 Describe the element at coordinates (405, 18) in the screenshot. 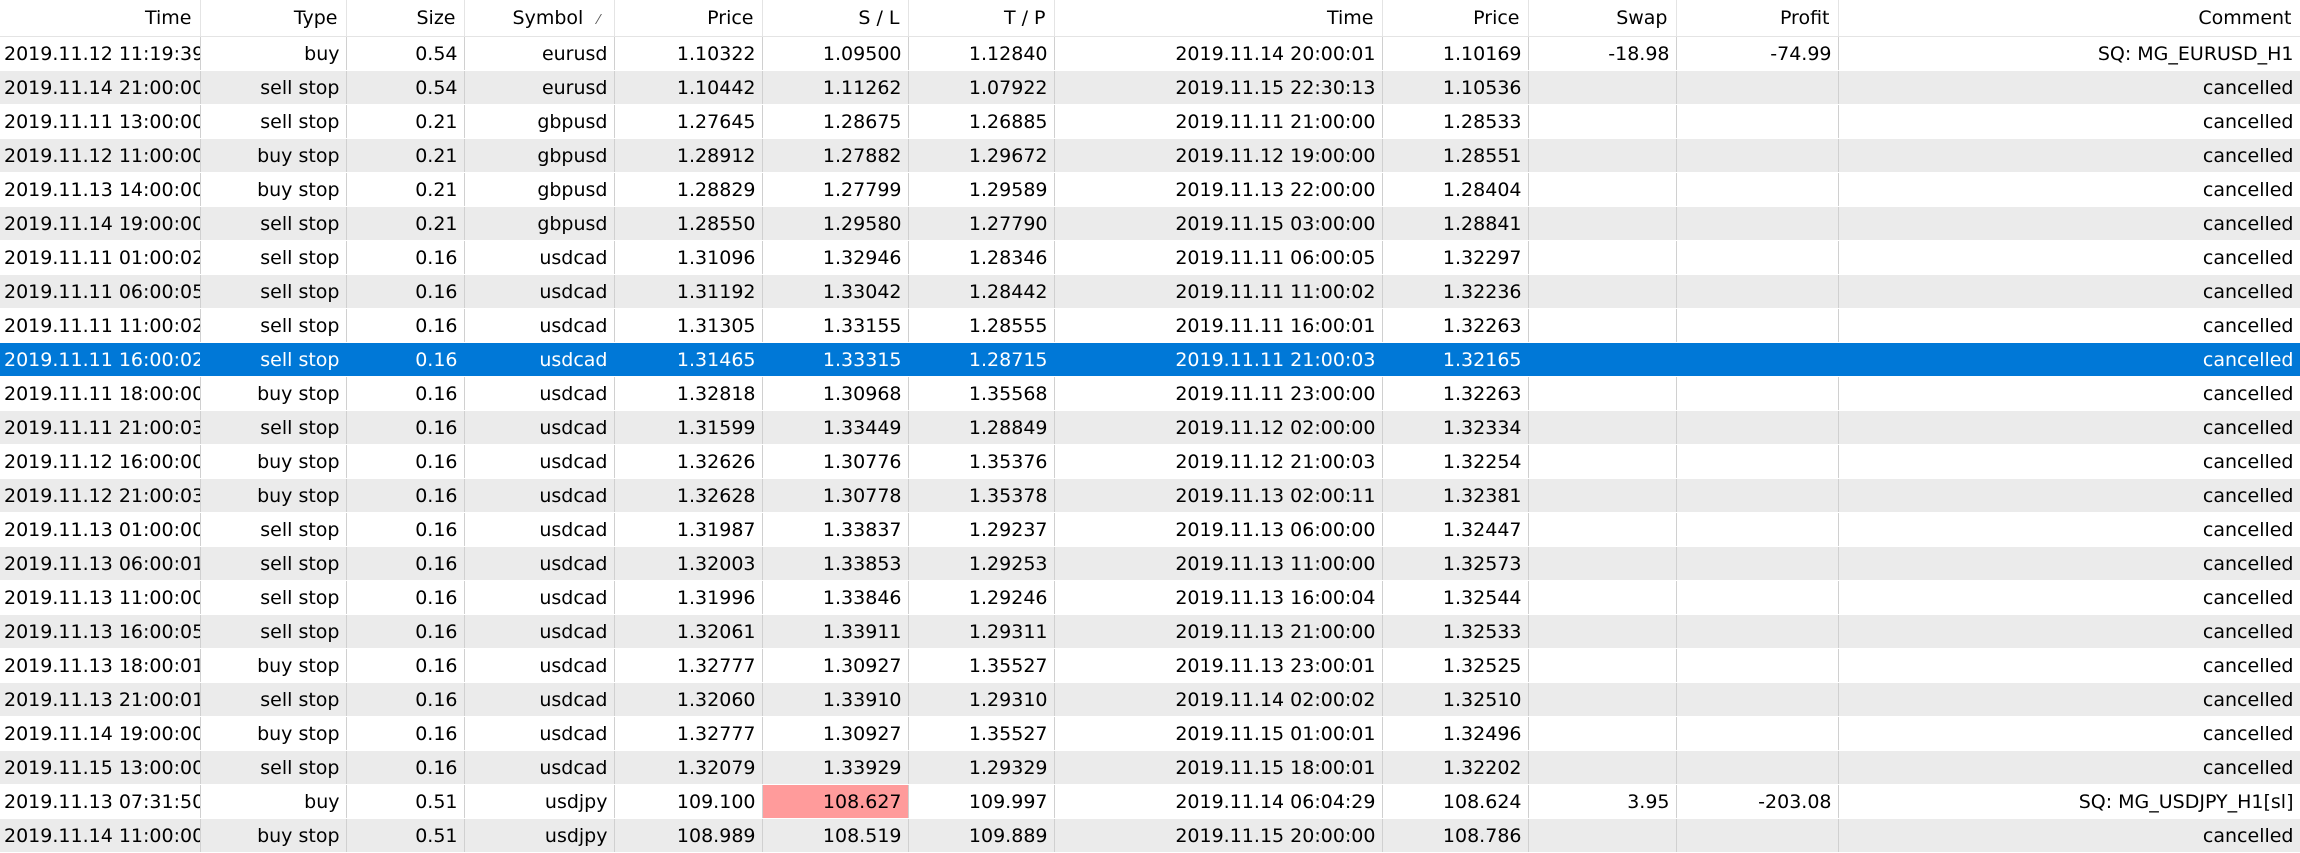

I see `column-header-size: Size` at that location.